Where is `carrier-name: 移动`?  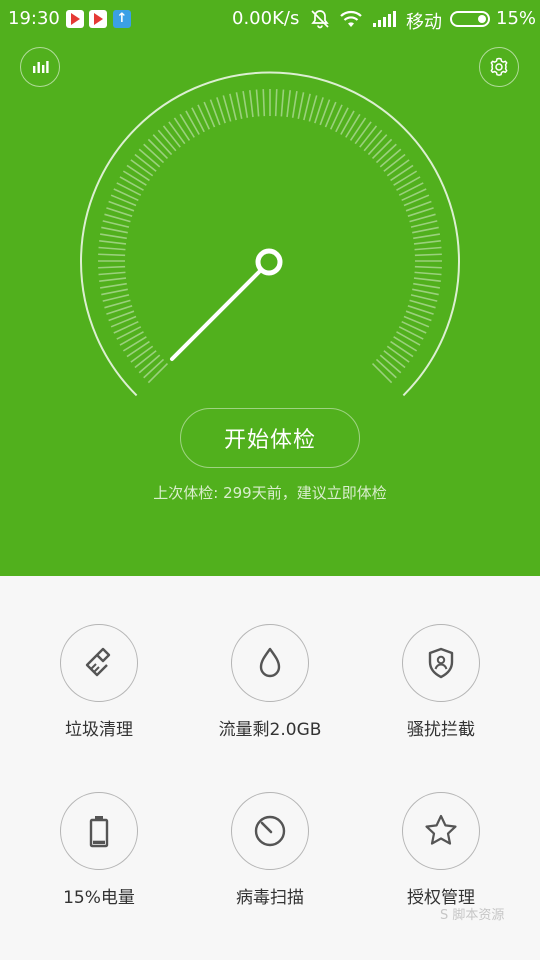
carrier-name: 移动 is located at coordinates (424, 22).